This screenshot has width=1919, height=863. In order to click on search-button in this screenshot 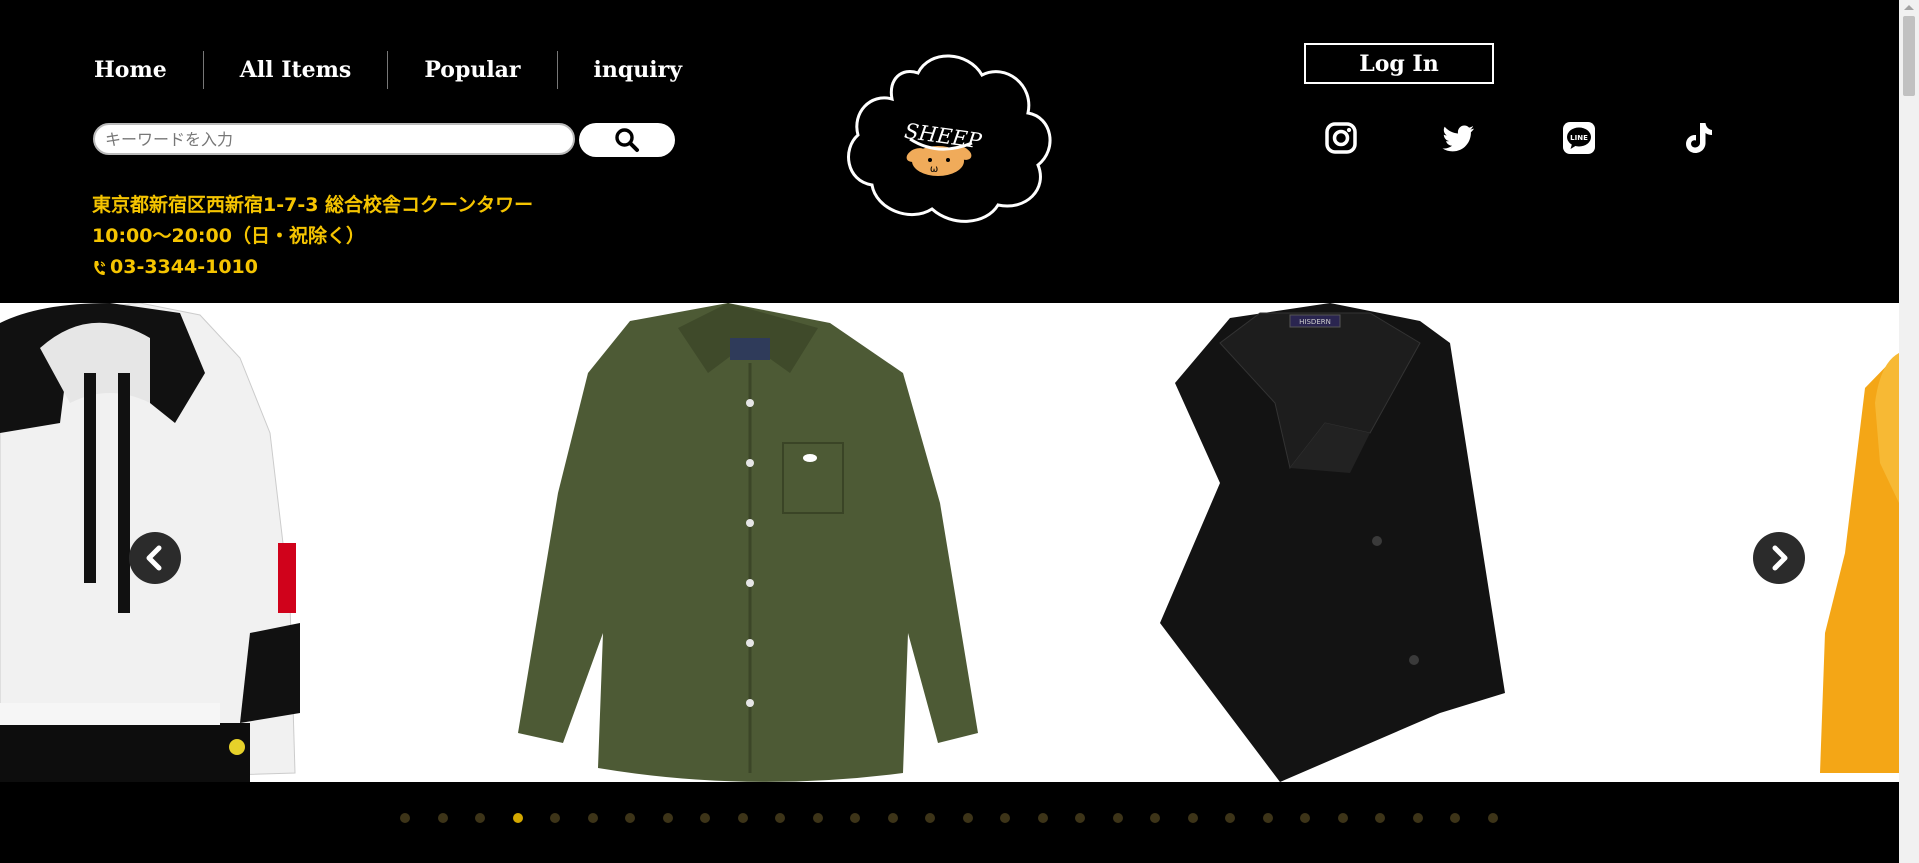, I will do `click(627, 140)`.